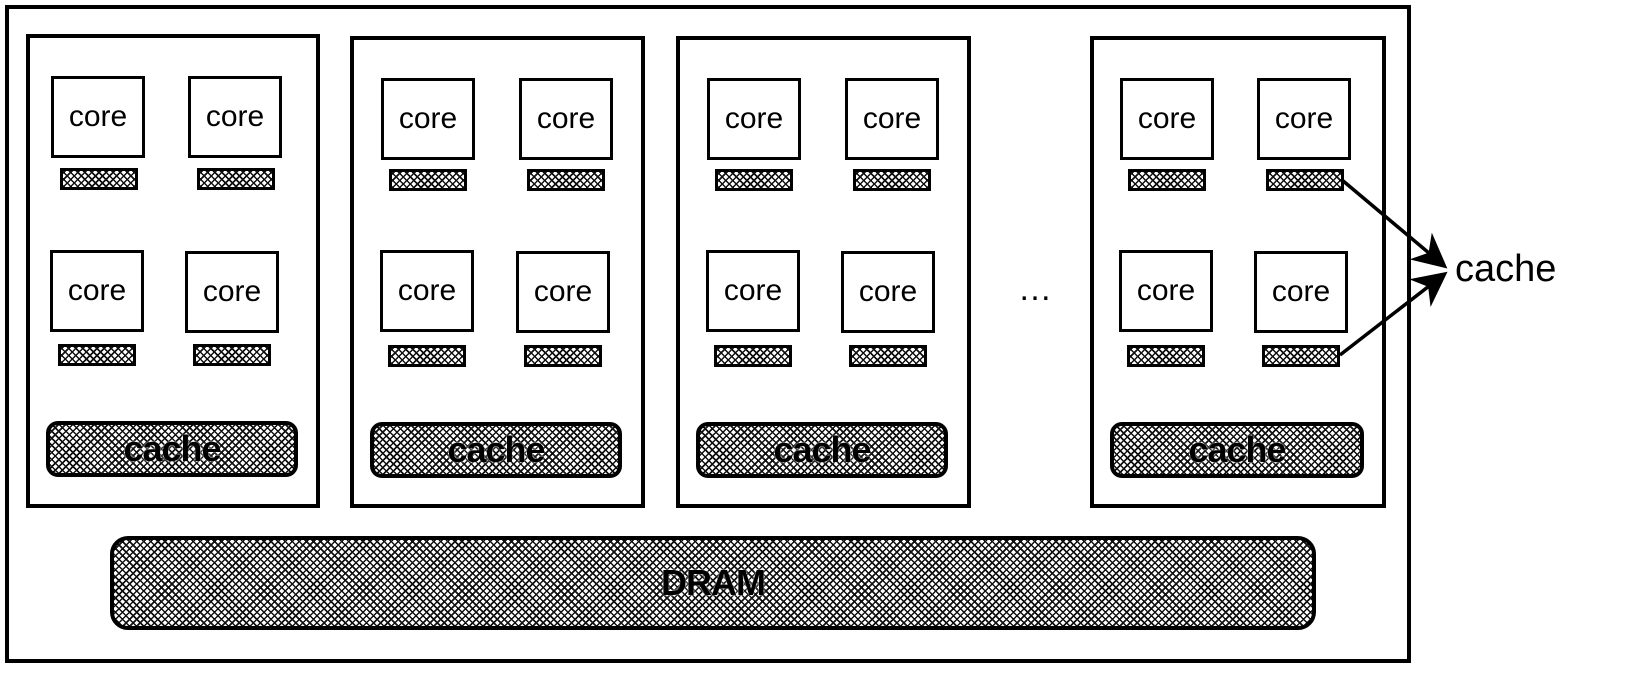  I want to click on arrow-lower, so click(1393, 314).